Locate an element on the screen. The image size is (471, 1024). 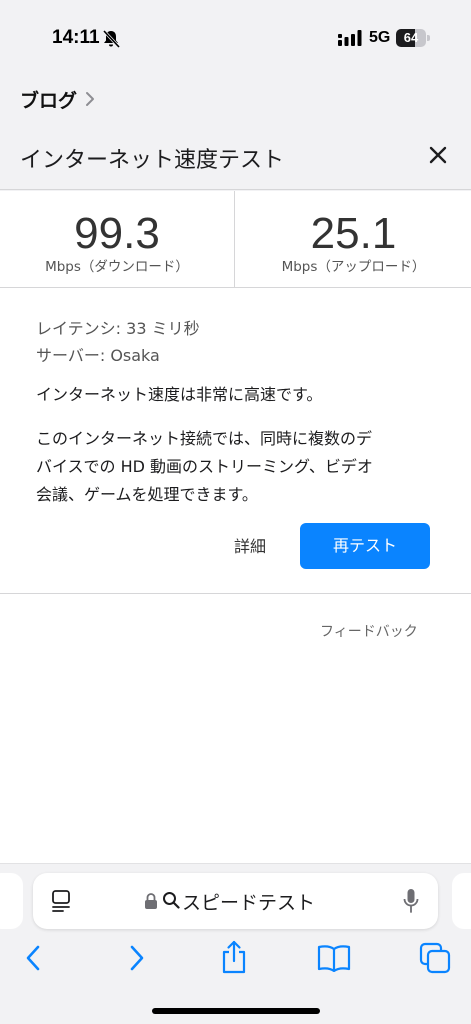
home-indicator is located at coordinates (236, 1011).